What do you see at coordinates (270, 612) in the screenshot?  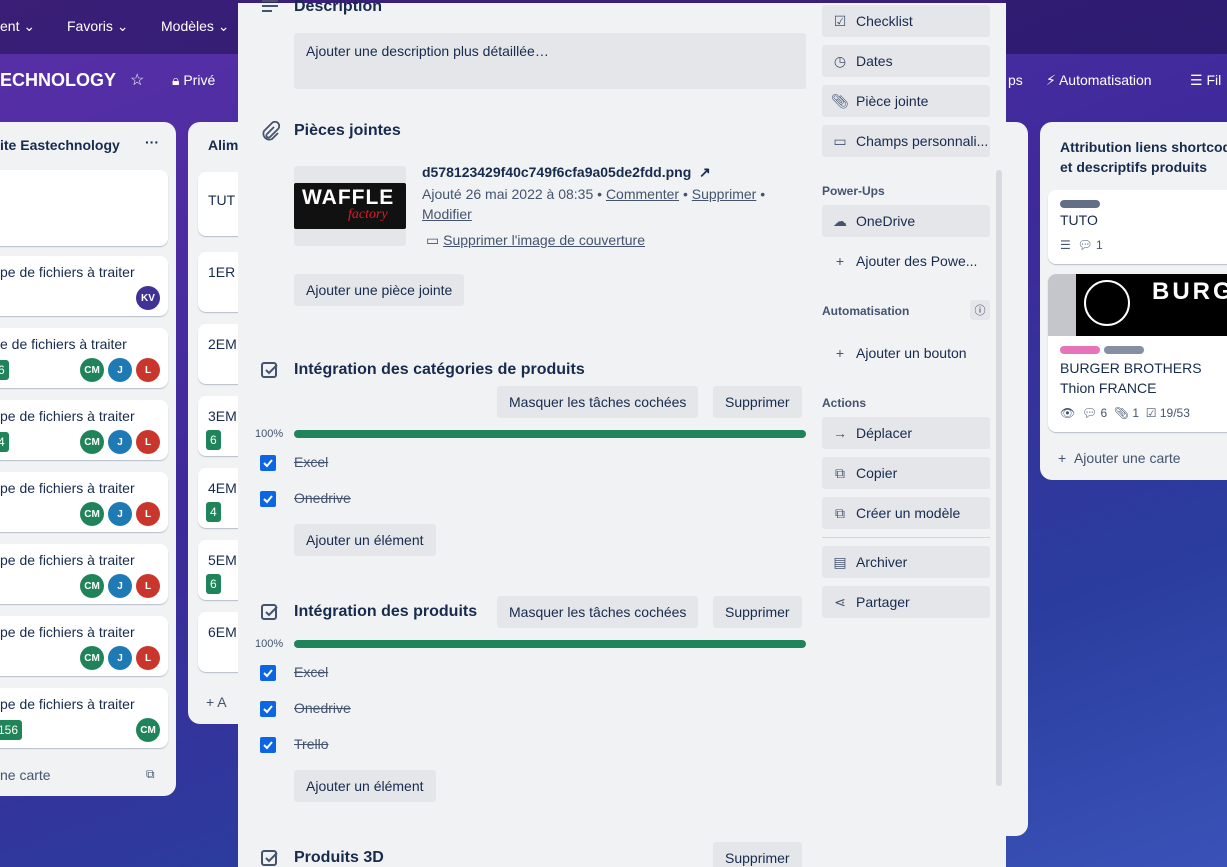 I see `checklist-icon` at bounding box center [270, 612].